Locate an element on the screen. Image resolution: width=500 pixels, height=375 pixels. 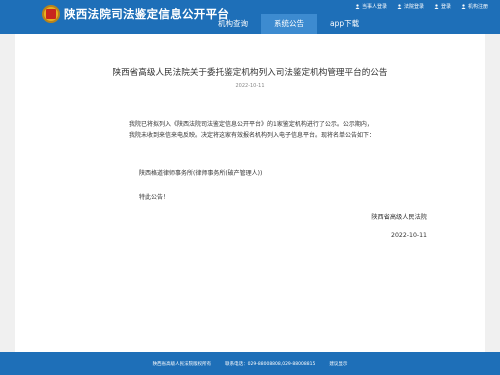
main-nav: 机构查询 系统公告 app下载 is located at coordinates (288, 24).